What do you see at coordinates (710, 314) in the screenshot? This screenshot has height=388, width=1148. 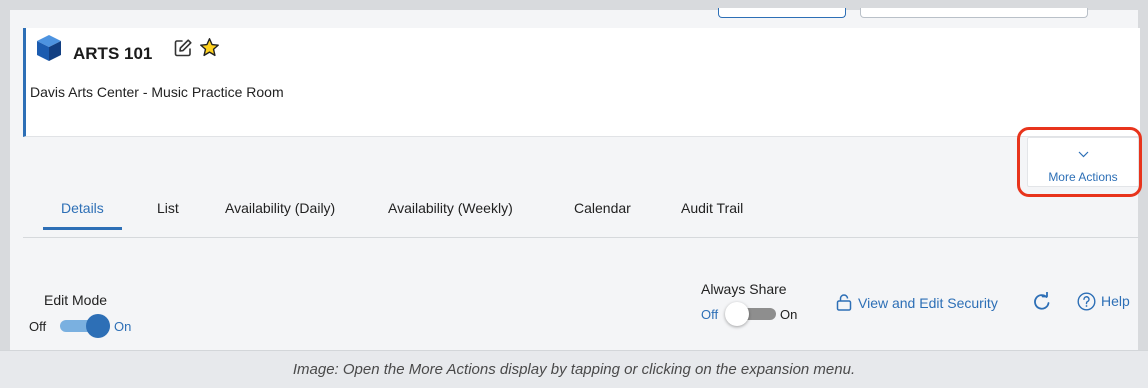 I see `always-share-off-label: Off` at bounding box center [710, 314].